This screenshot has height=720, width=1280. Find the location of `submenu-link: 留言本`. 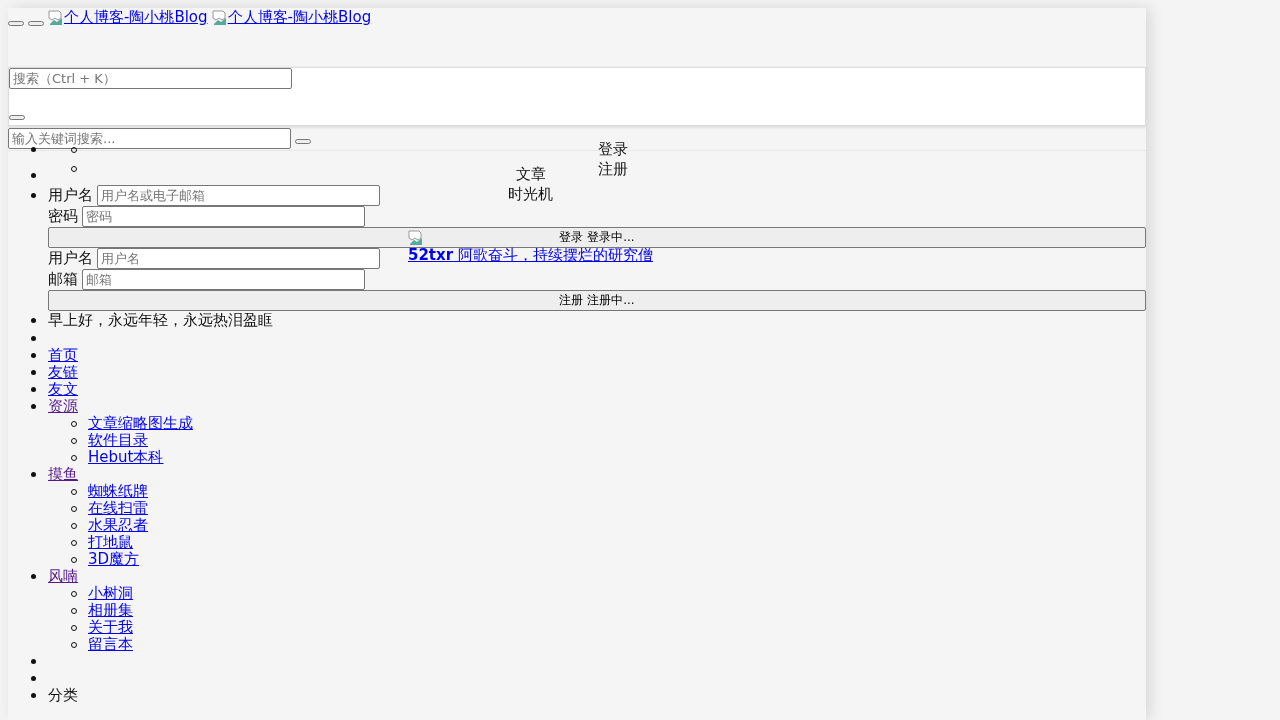

submenu-link: 留言本 is located at coordinates (110, 644).